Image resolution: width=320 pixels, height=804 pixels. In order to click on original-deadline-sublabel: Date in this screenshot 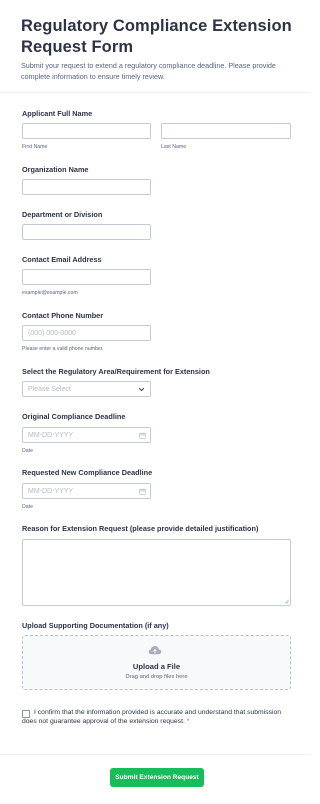, I will do `click(27, 451)`.